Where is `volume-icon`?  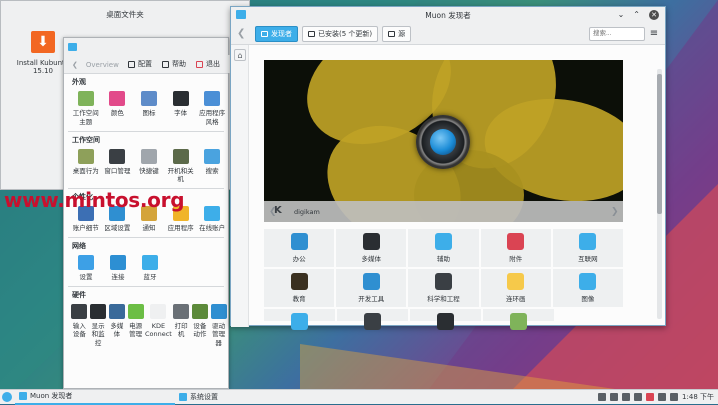
volume-icon is located at coordinates (626, 397).